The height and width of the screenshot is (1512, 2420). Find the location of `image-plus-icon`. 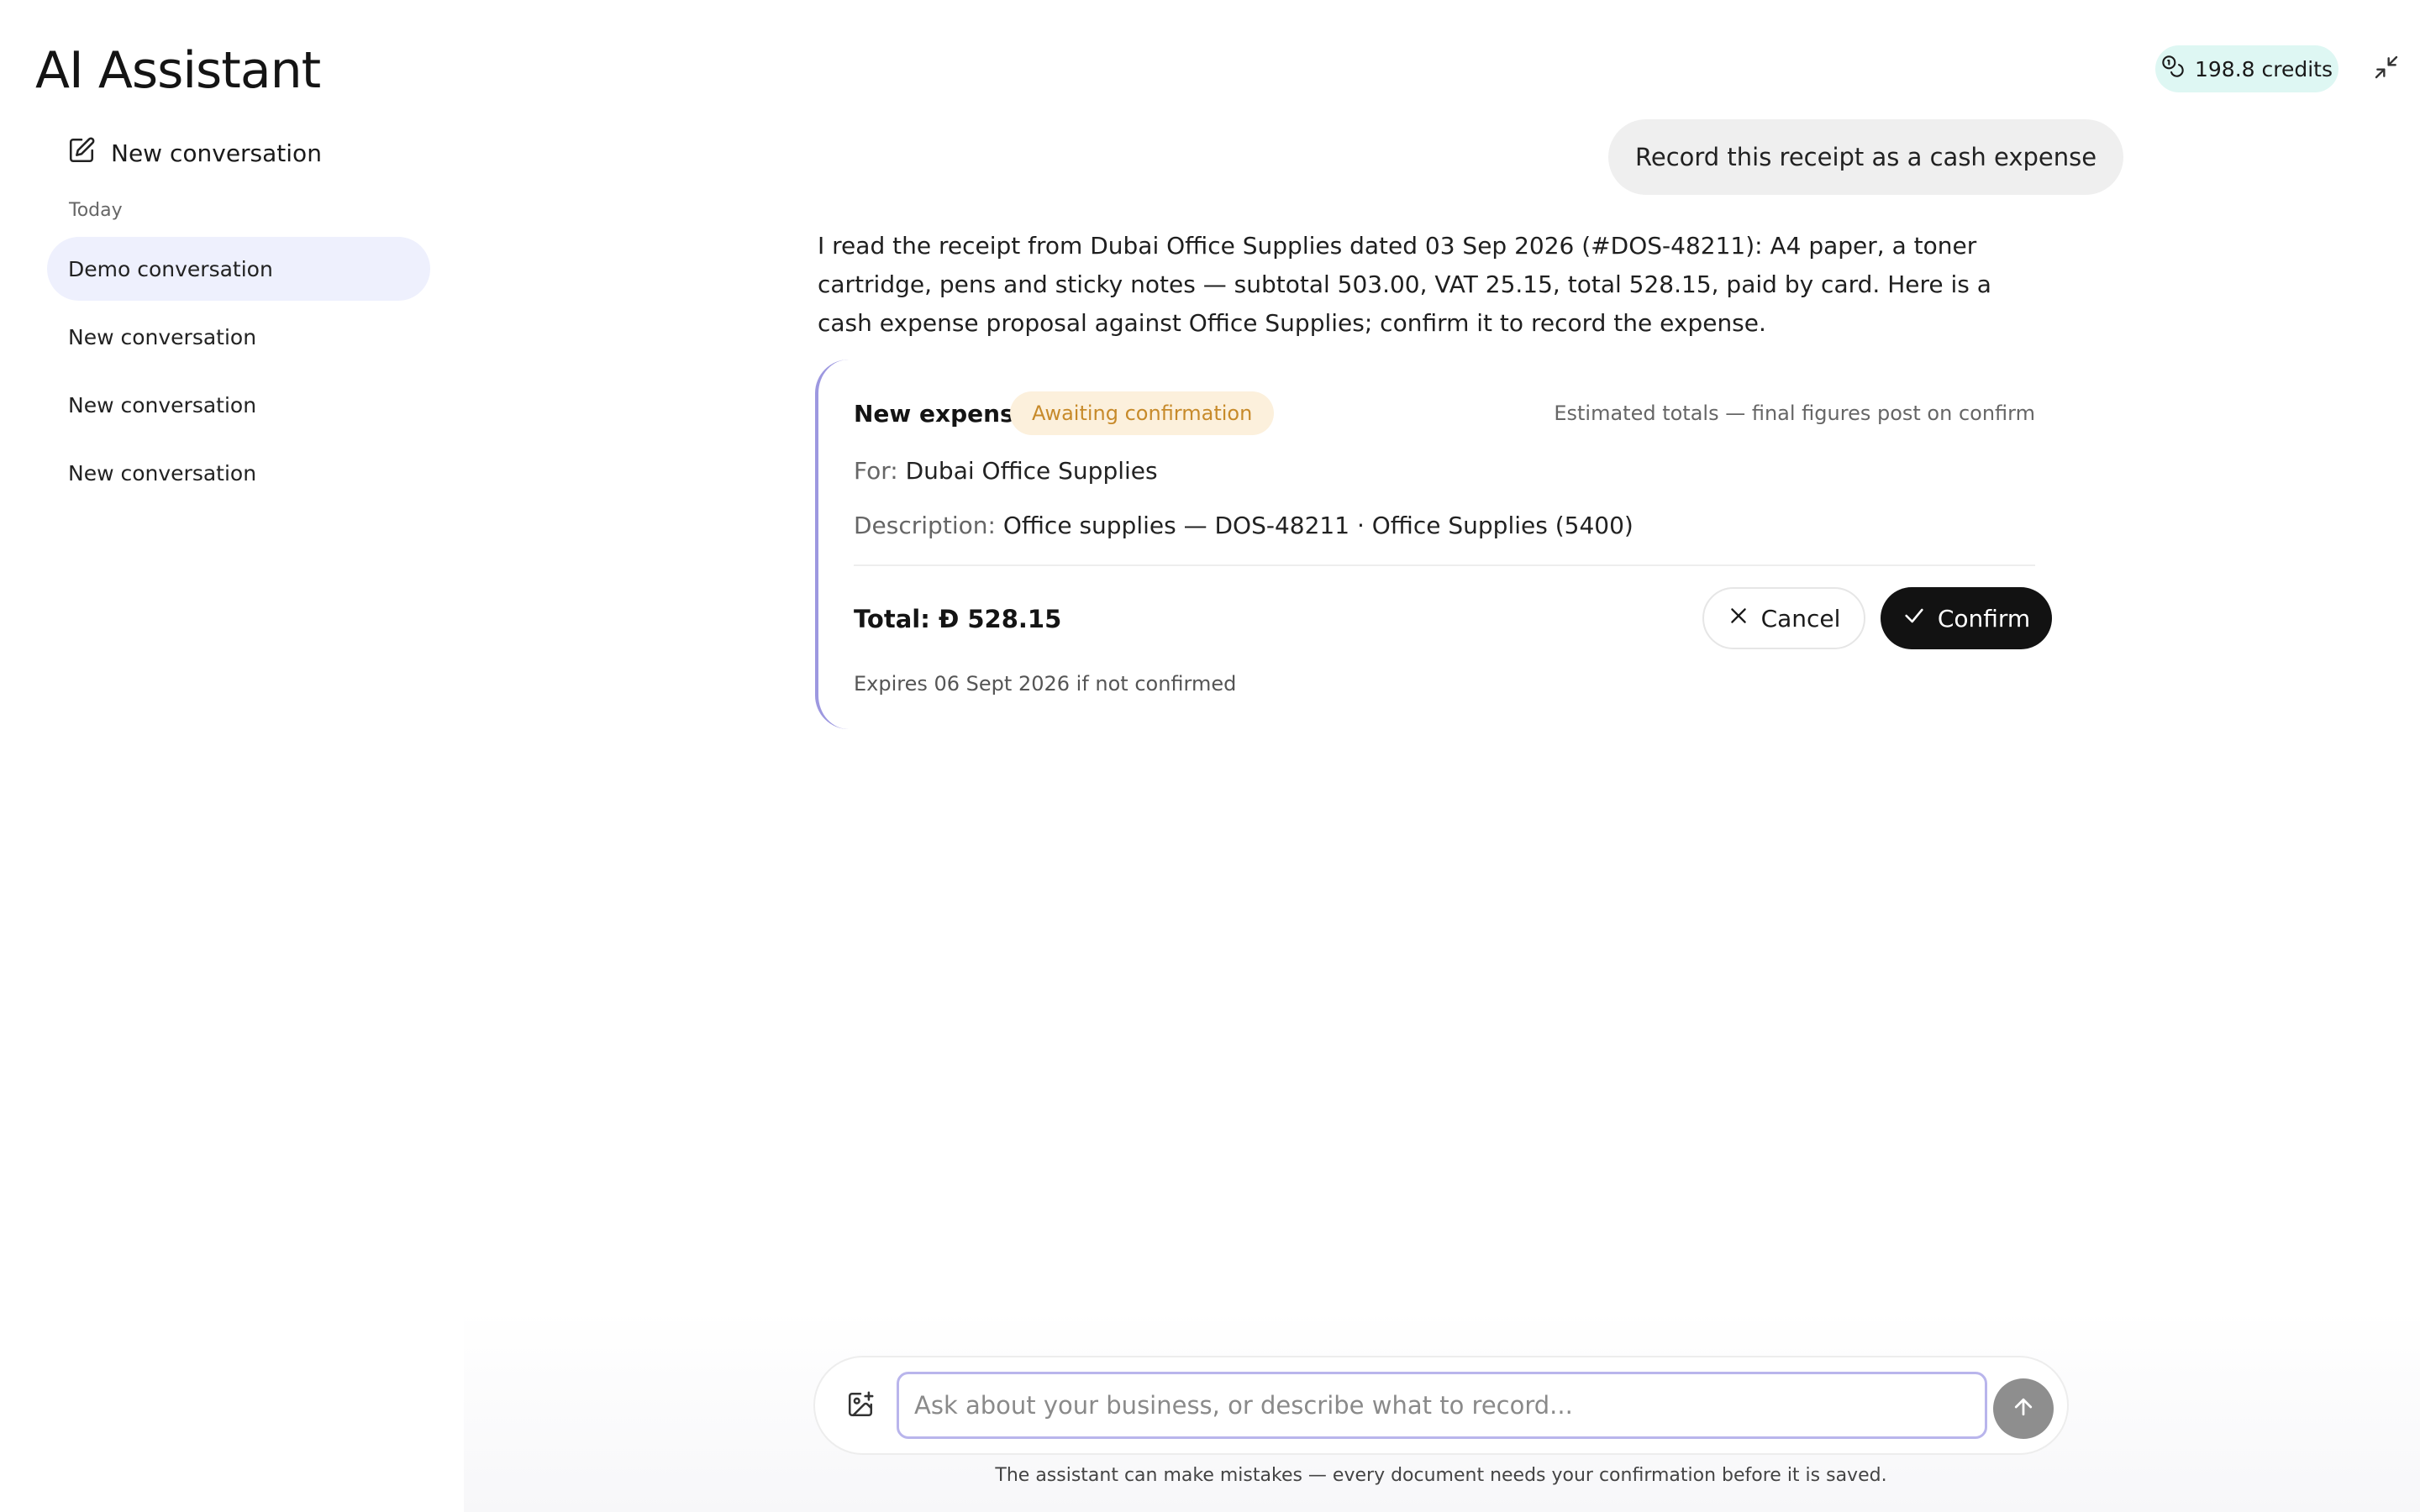

image-plus-icon is located at coordinates (861, 1406).